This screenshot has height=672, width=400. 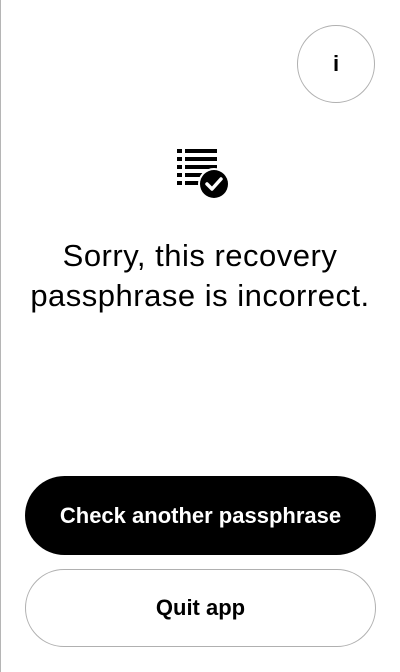 I want to click on checklist-check-icon, so click(x=203, y=174).